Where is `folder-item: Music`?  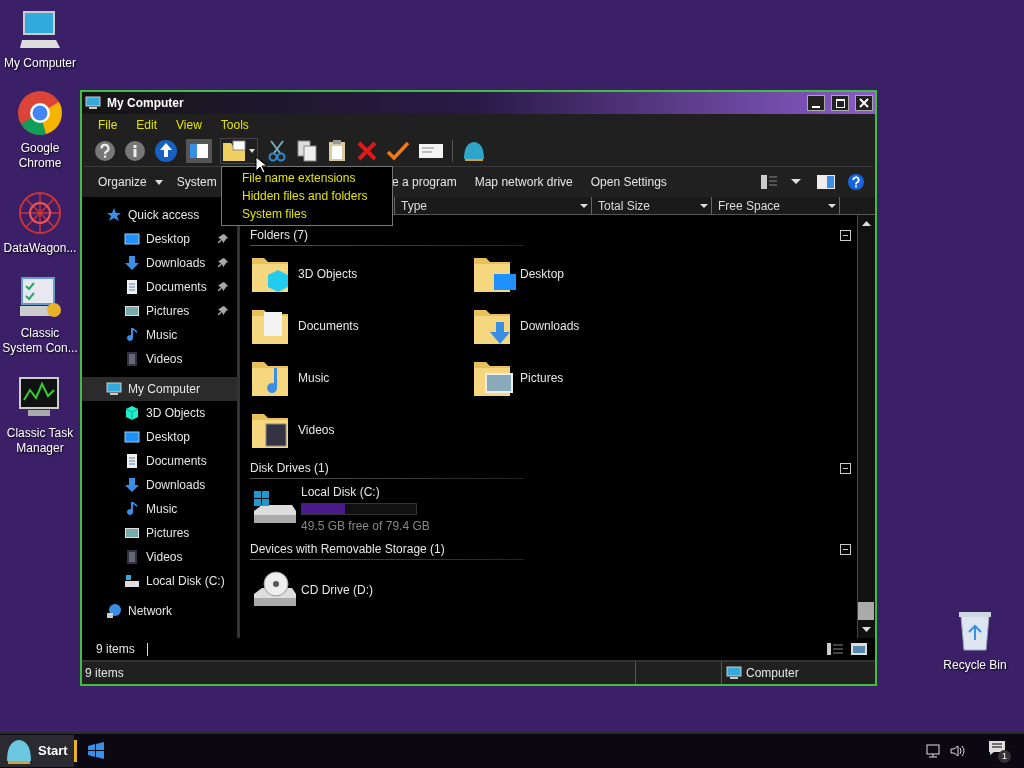
folder-item: Music is located at coordinates (361, 378).